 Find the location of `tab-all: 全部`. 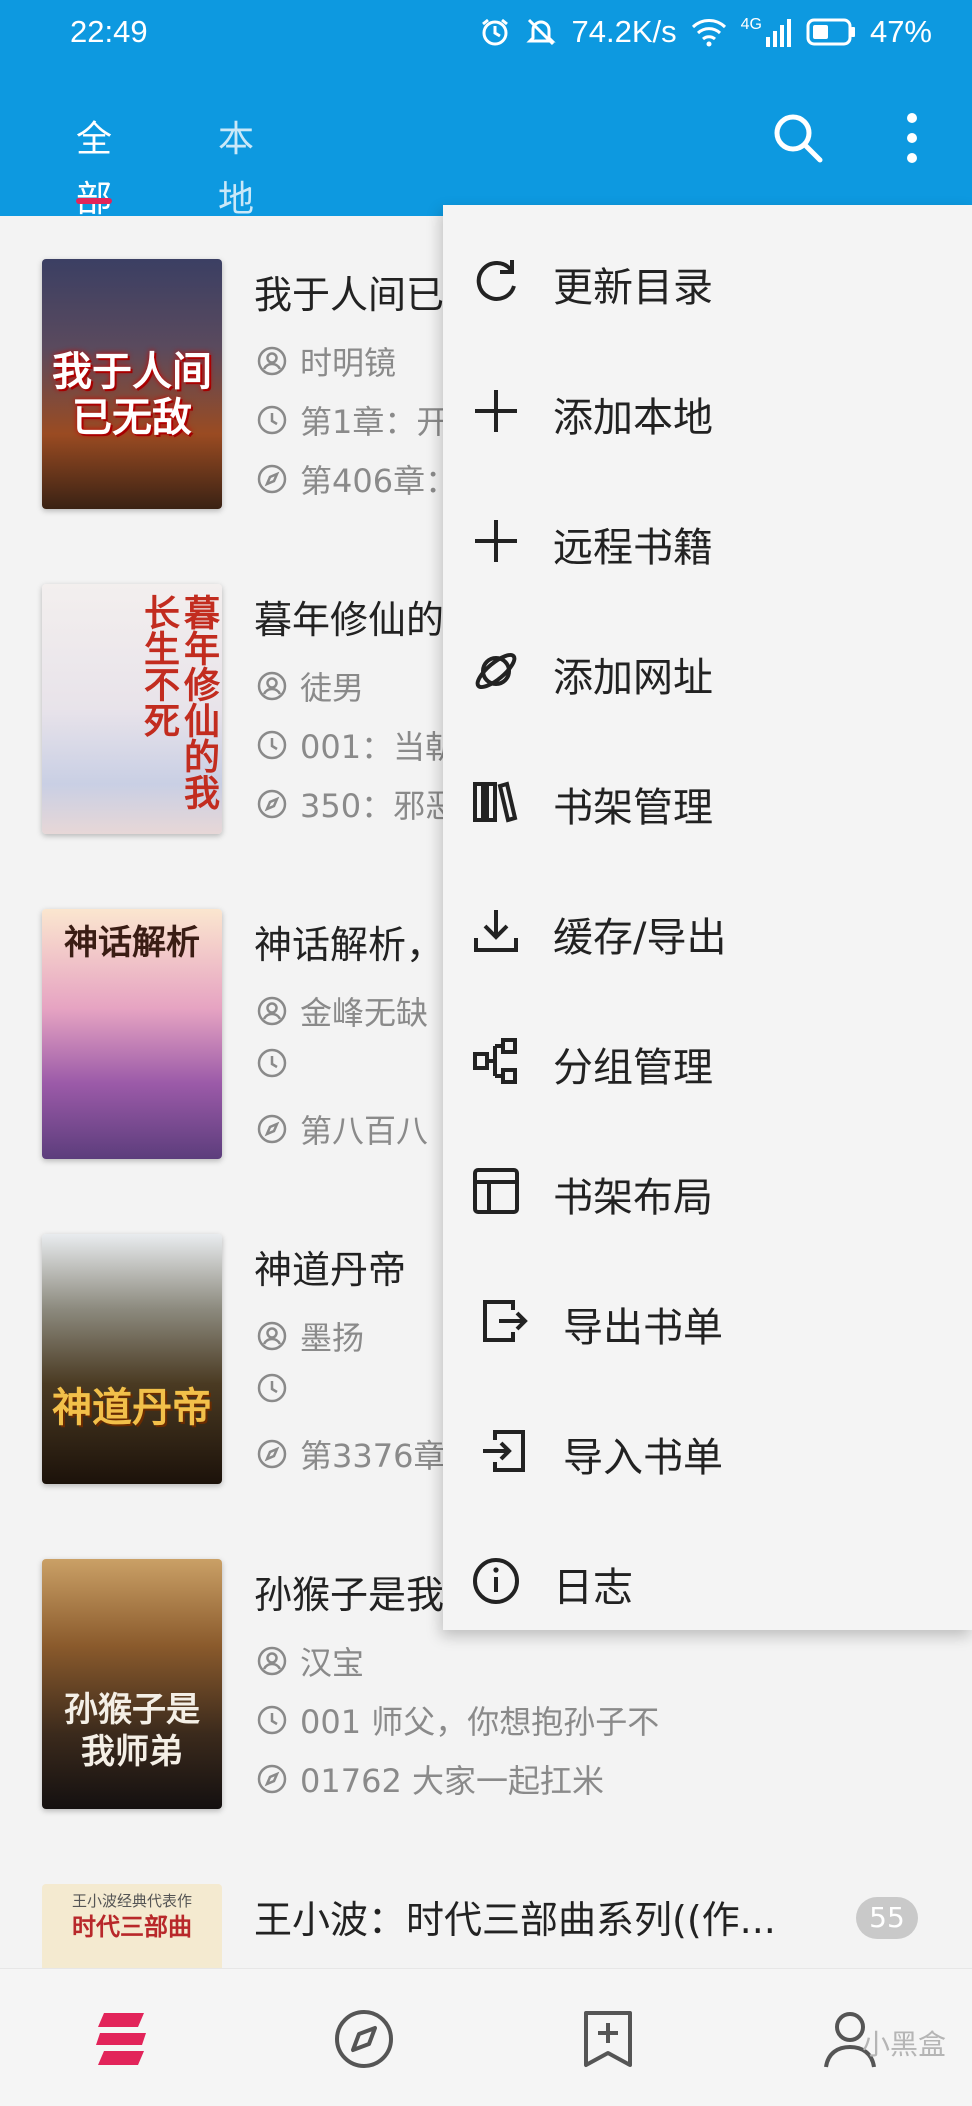

tab-all: 全部 is located at coordinates (94, 165).